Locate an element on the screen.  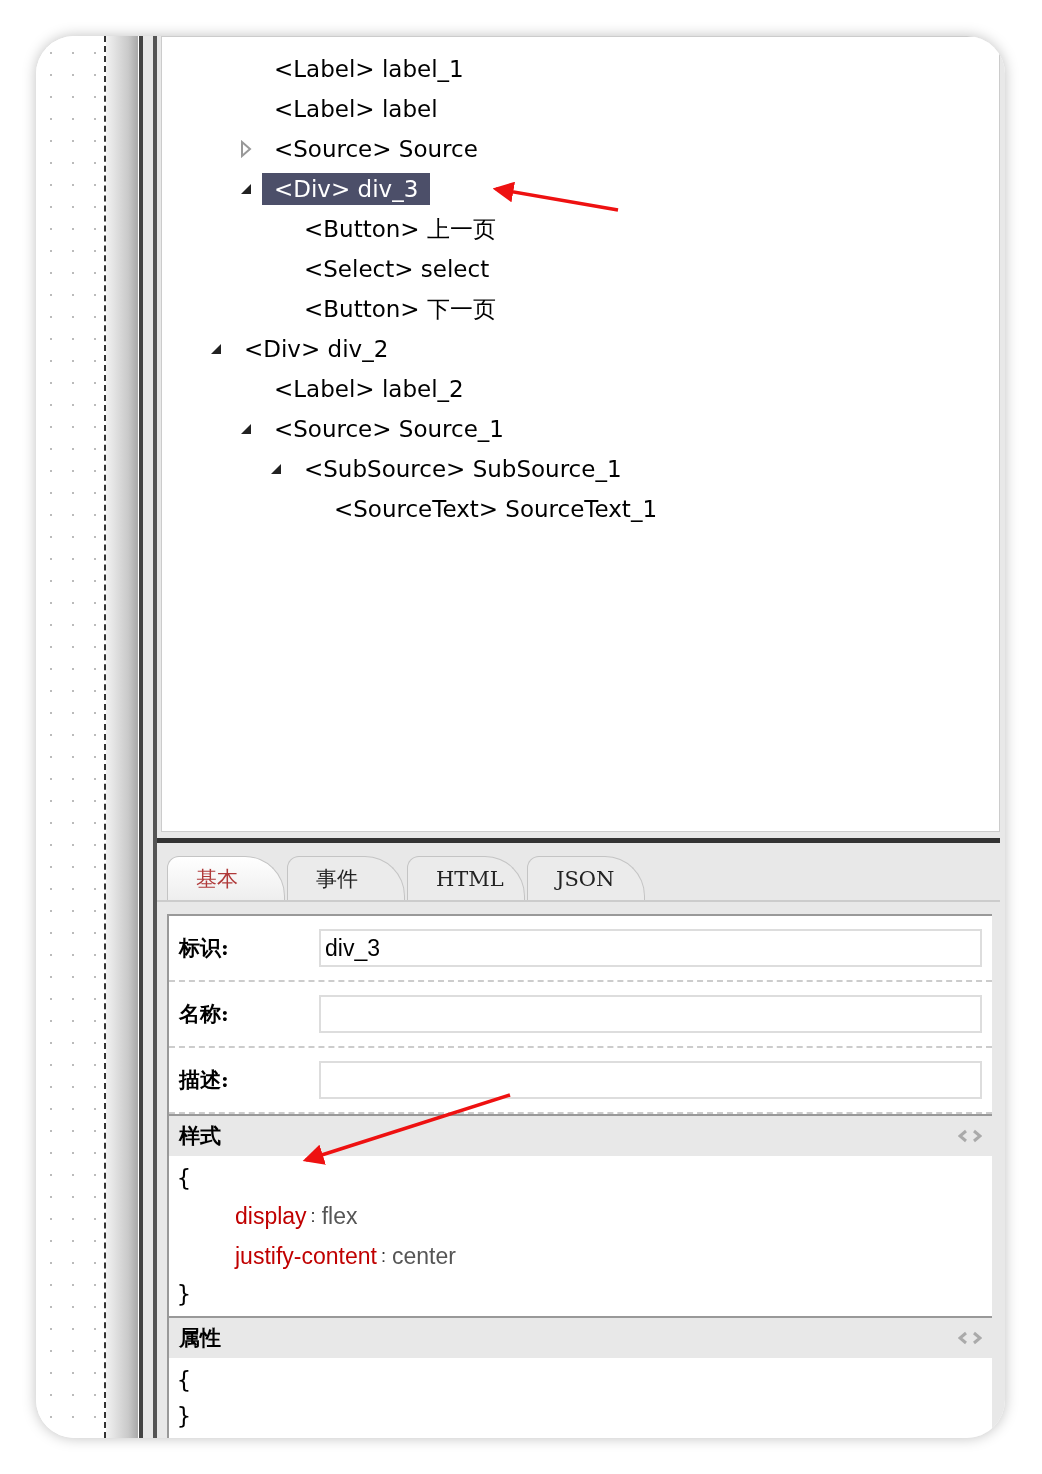
tree-node: <Label> label is located at coordinates (356, 109).